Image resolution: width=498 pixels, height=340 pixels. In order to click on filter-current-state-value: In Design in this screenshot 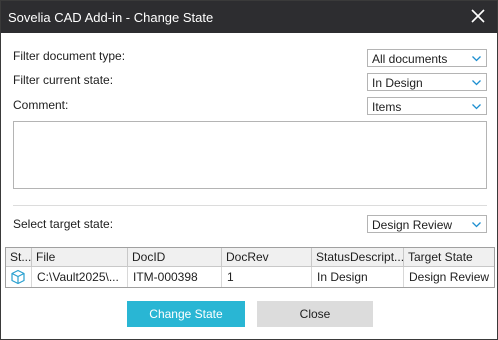, I will do `click(397, 83)`.